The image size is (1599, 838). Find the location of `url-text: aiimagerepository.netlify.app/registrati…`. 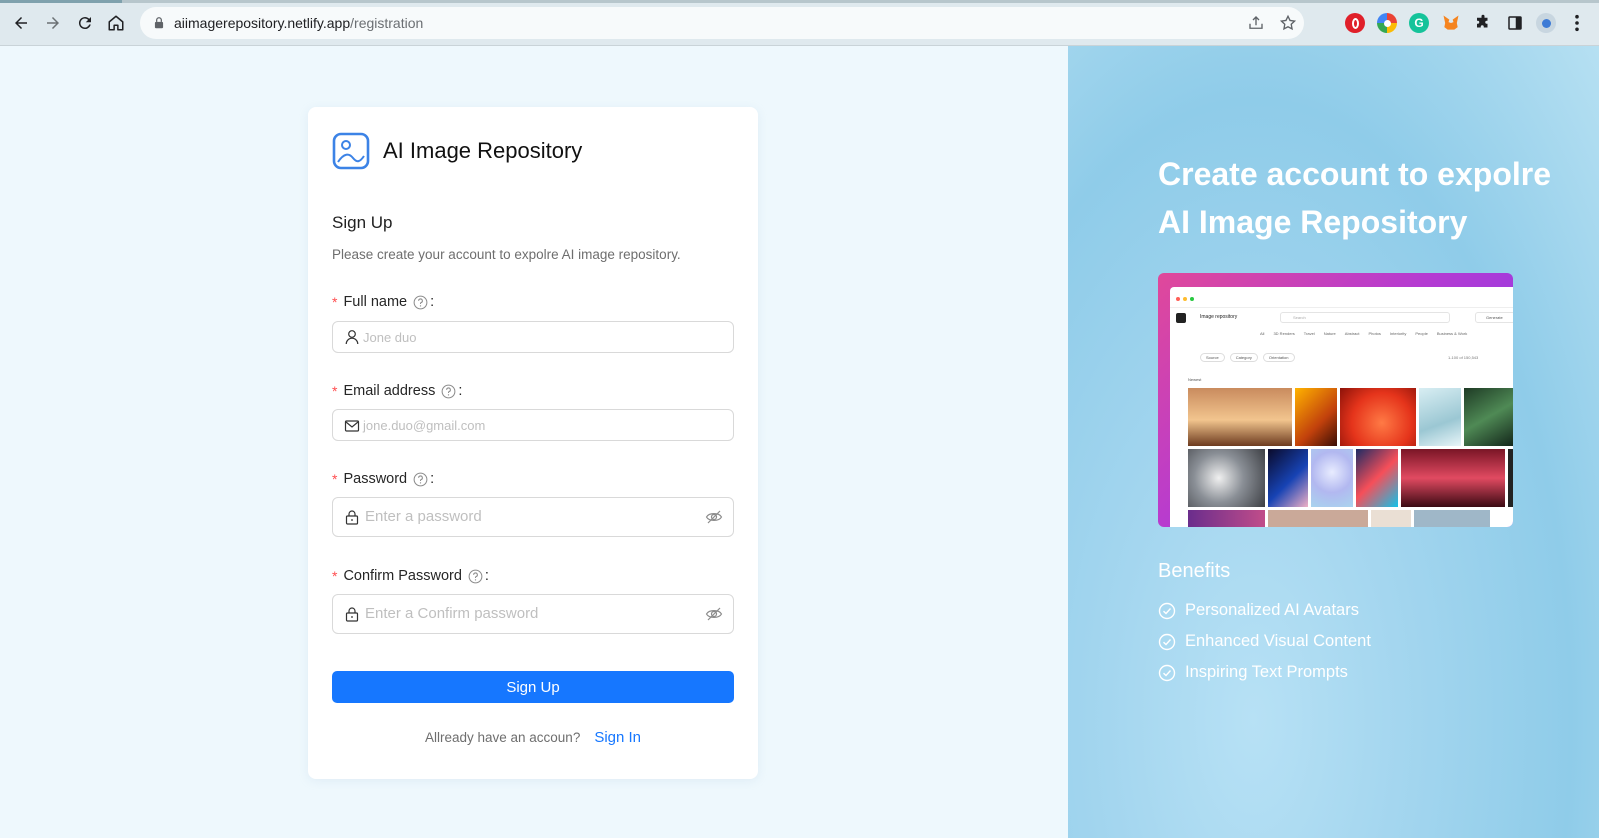

url-text: aiimagerepository.netlify.app/registrati… is located at coordinates (298, 23).